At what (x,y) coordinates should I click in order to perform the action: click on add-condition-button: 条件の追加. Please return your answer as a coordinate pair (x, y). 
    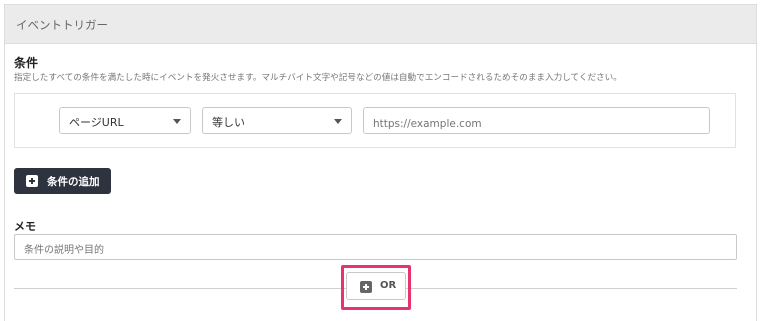
    Looking at the image, I should click on (62, 181).